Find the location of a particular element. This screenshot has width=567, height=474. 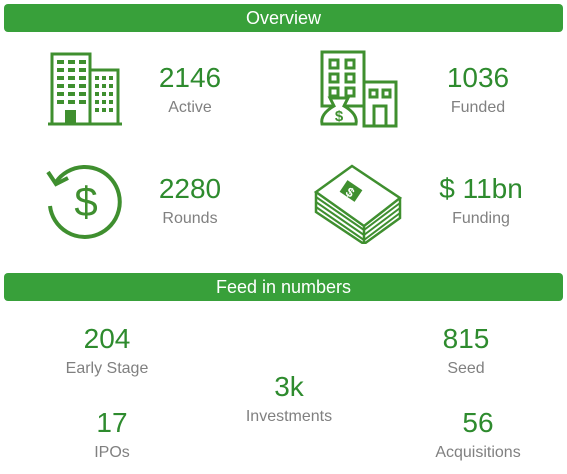

ipos-value: 17 is located at coordinates (112, 422).